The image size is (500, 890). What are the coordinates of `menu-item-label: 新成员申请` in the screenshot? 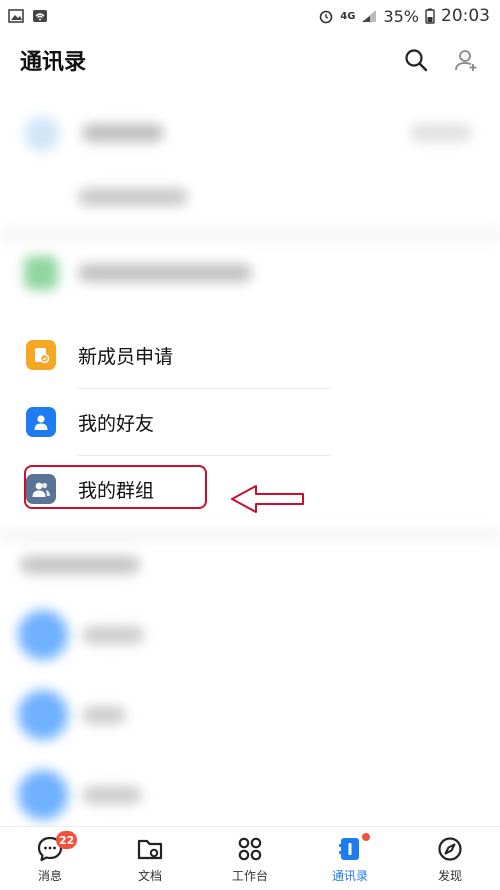 It's located at (126, 356).